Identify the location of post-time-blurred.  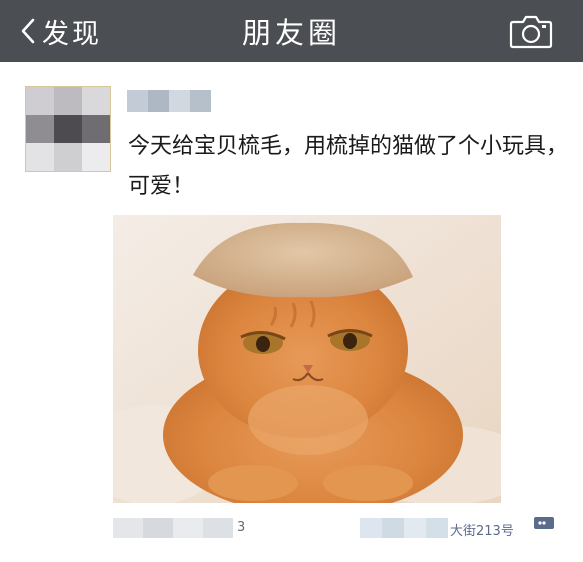
(174, 528).